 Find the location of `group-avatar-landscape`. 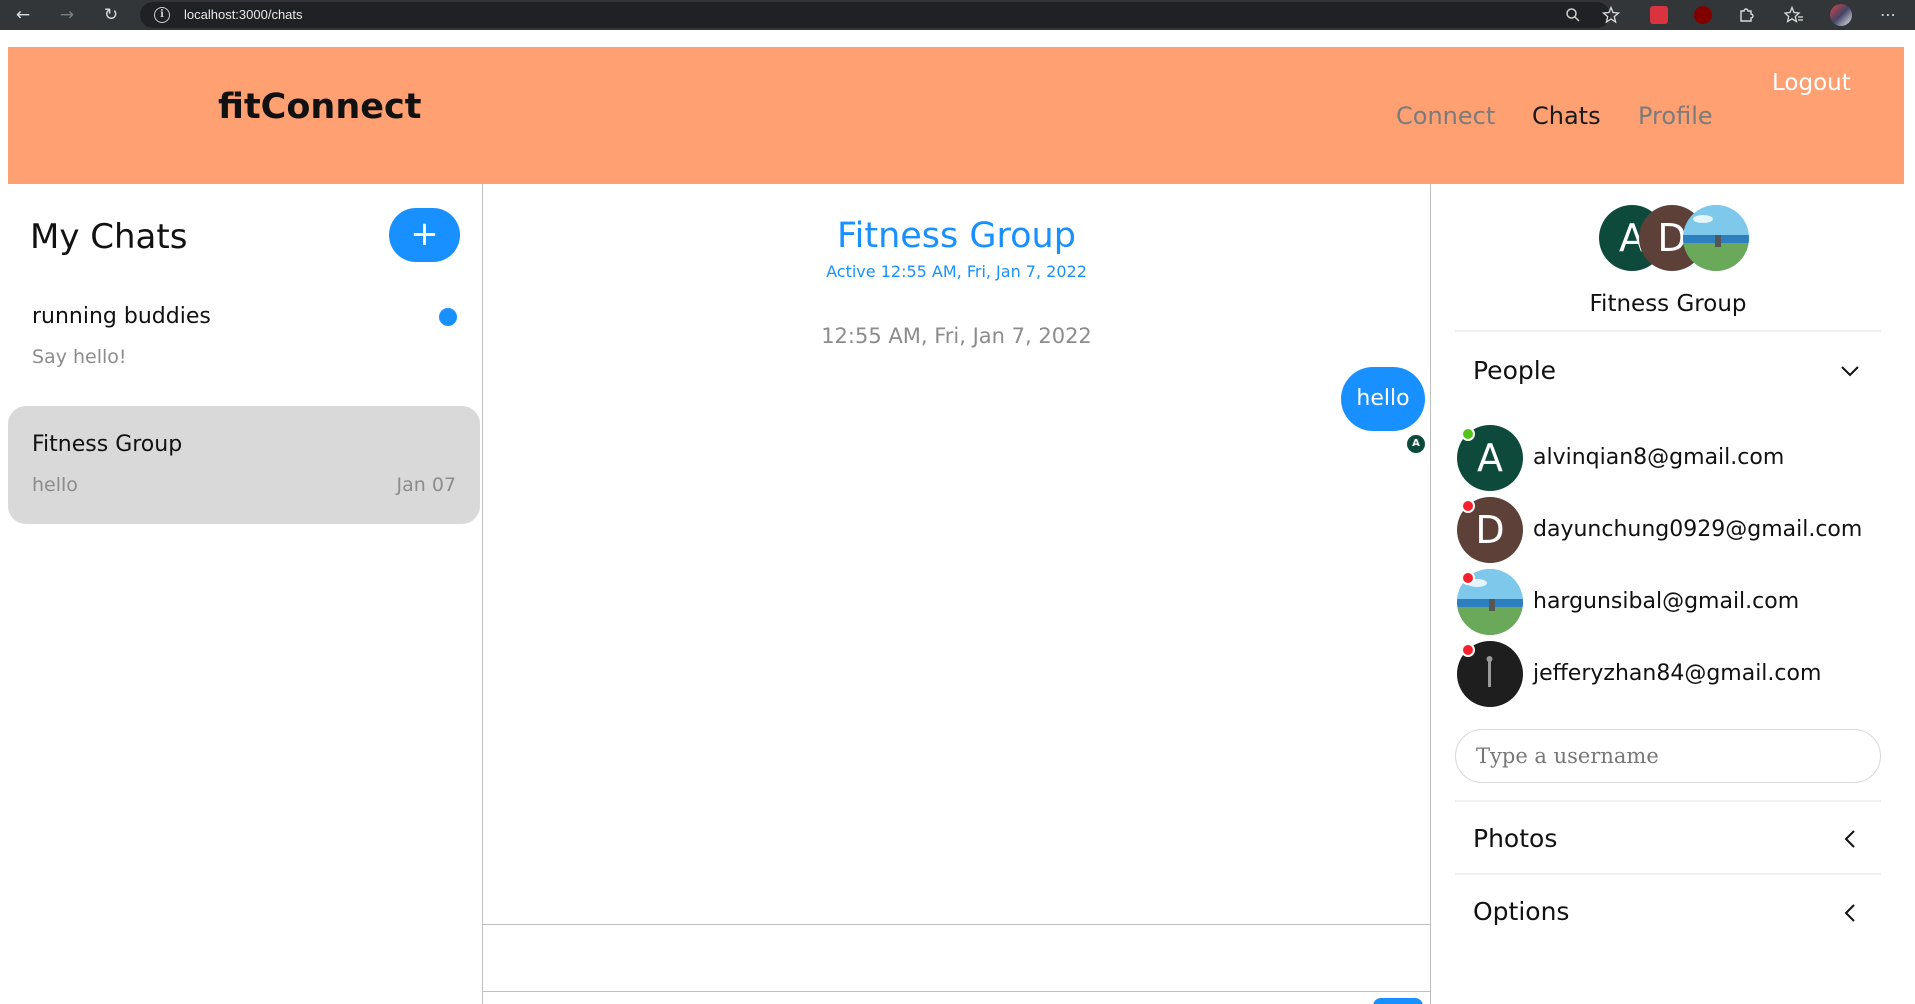

group-avatar-landscape is located at coordinates (1716, 238).